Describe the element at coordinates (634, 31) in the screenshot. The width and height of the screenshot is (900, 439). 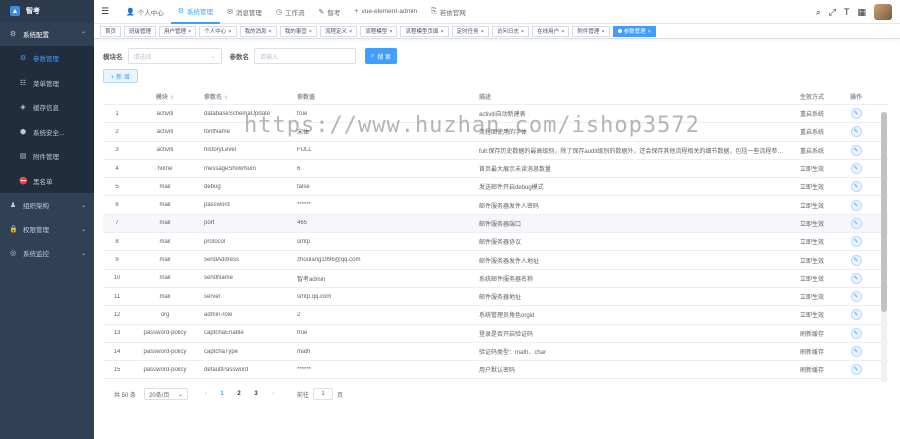
I see `tag-13: 参数管理 ×` at that location.